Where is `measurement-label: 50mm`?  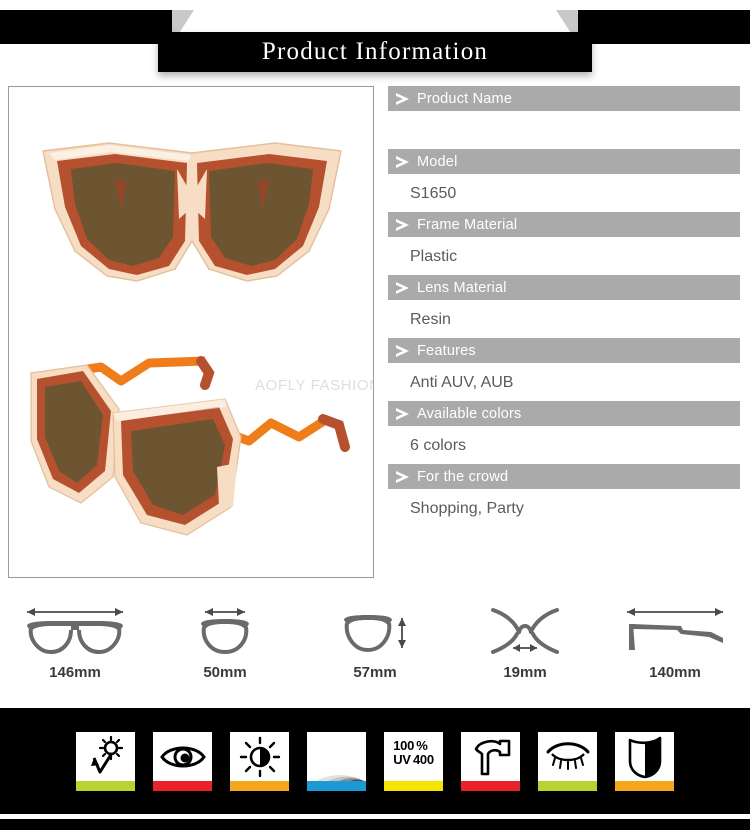 measurement-label: 50mm is located at coordinates (225, 672).